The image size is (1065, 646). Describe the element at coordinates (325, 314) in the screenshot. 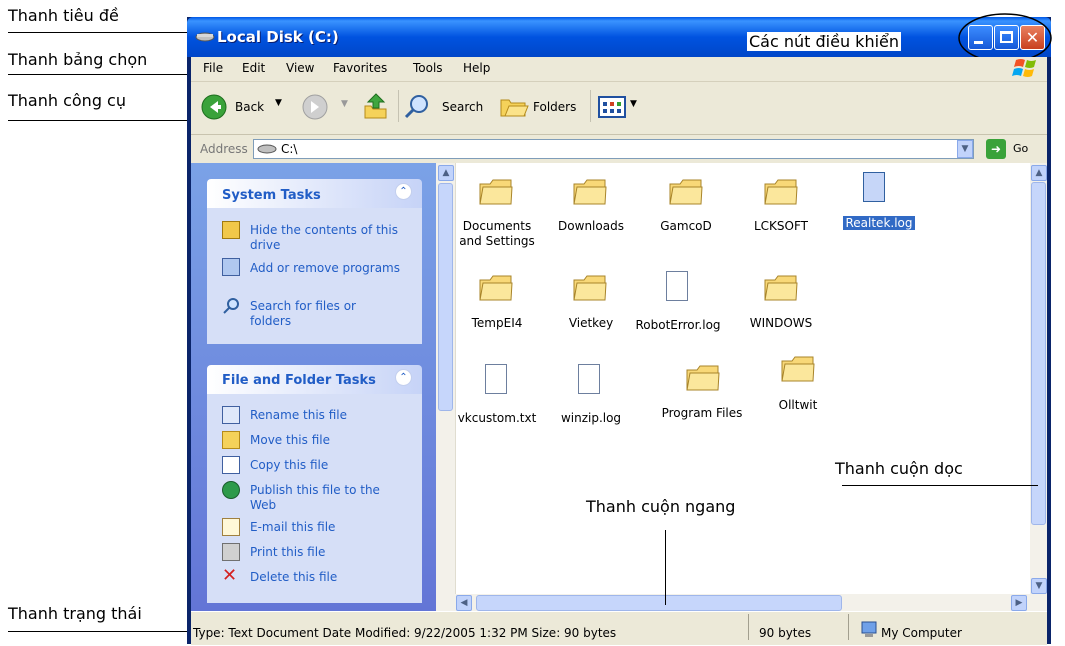

I see `task-search-files: Search for files or folders` at that location.